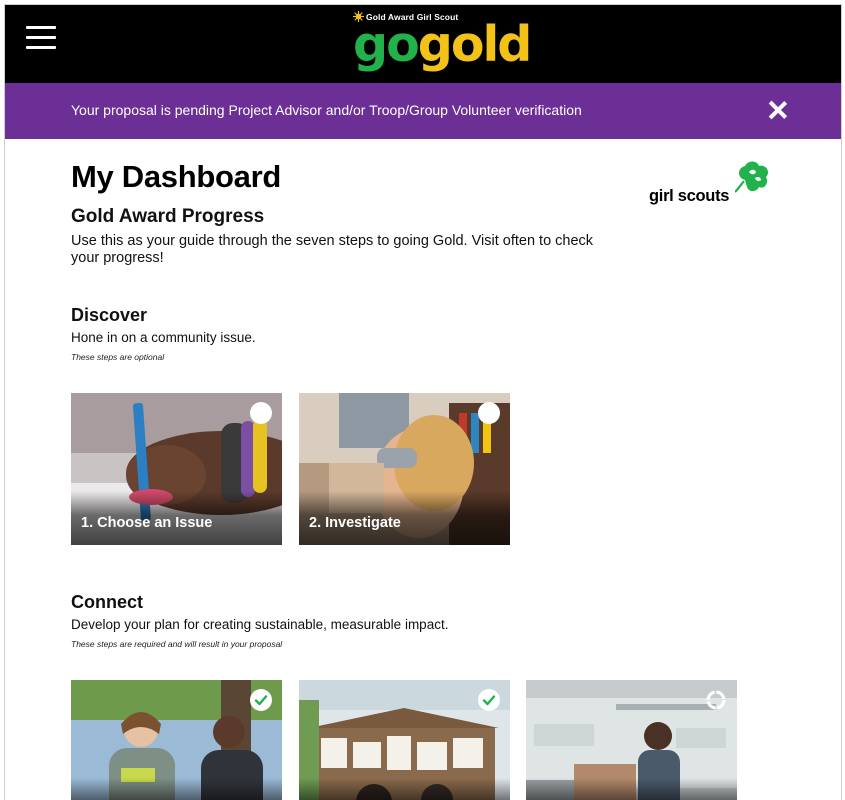  I want to click on top-nav-bar: Gold Award Girl Scout gogold, so click(423, 44).